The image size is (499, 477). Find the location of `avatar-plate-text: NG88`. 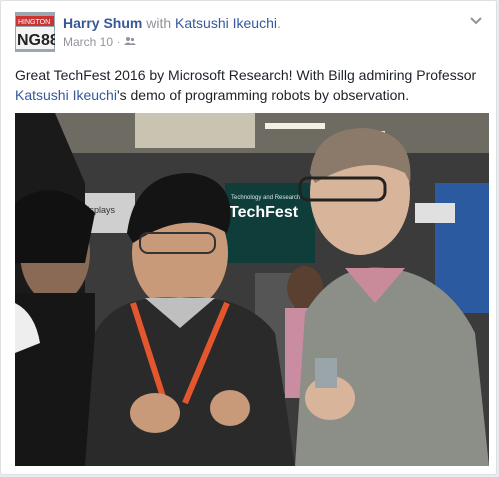

avatar-plate-text: NG88 is located at coordinates (36, 40).